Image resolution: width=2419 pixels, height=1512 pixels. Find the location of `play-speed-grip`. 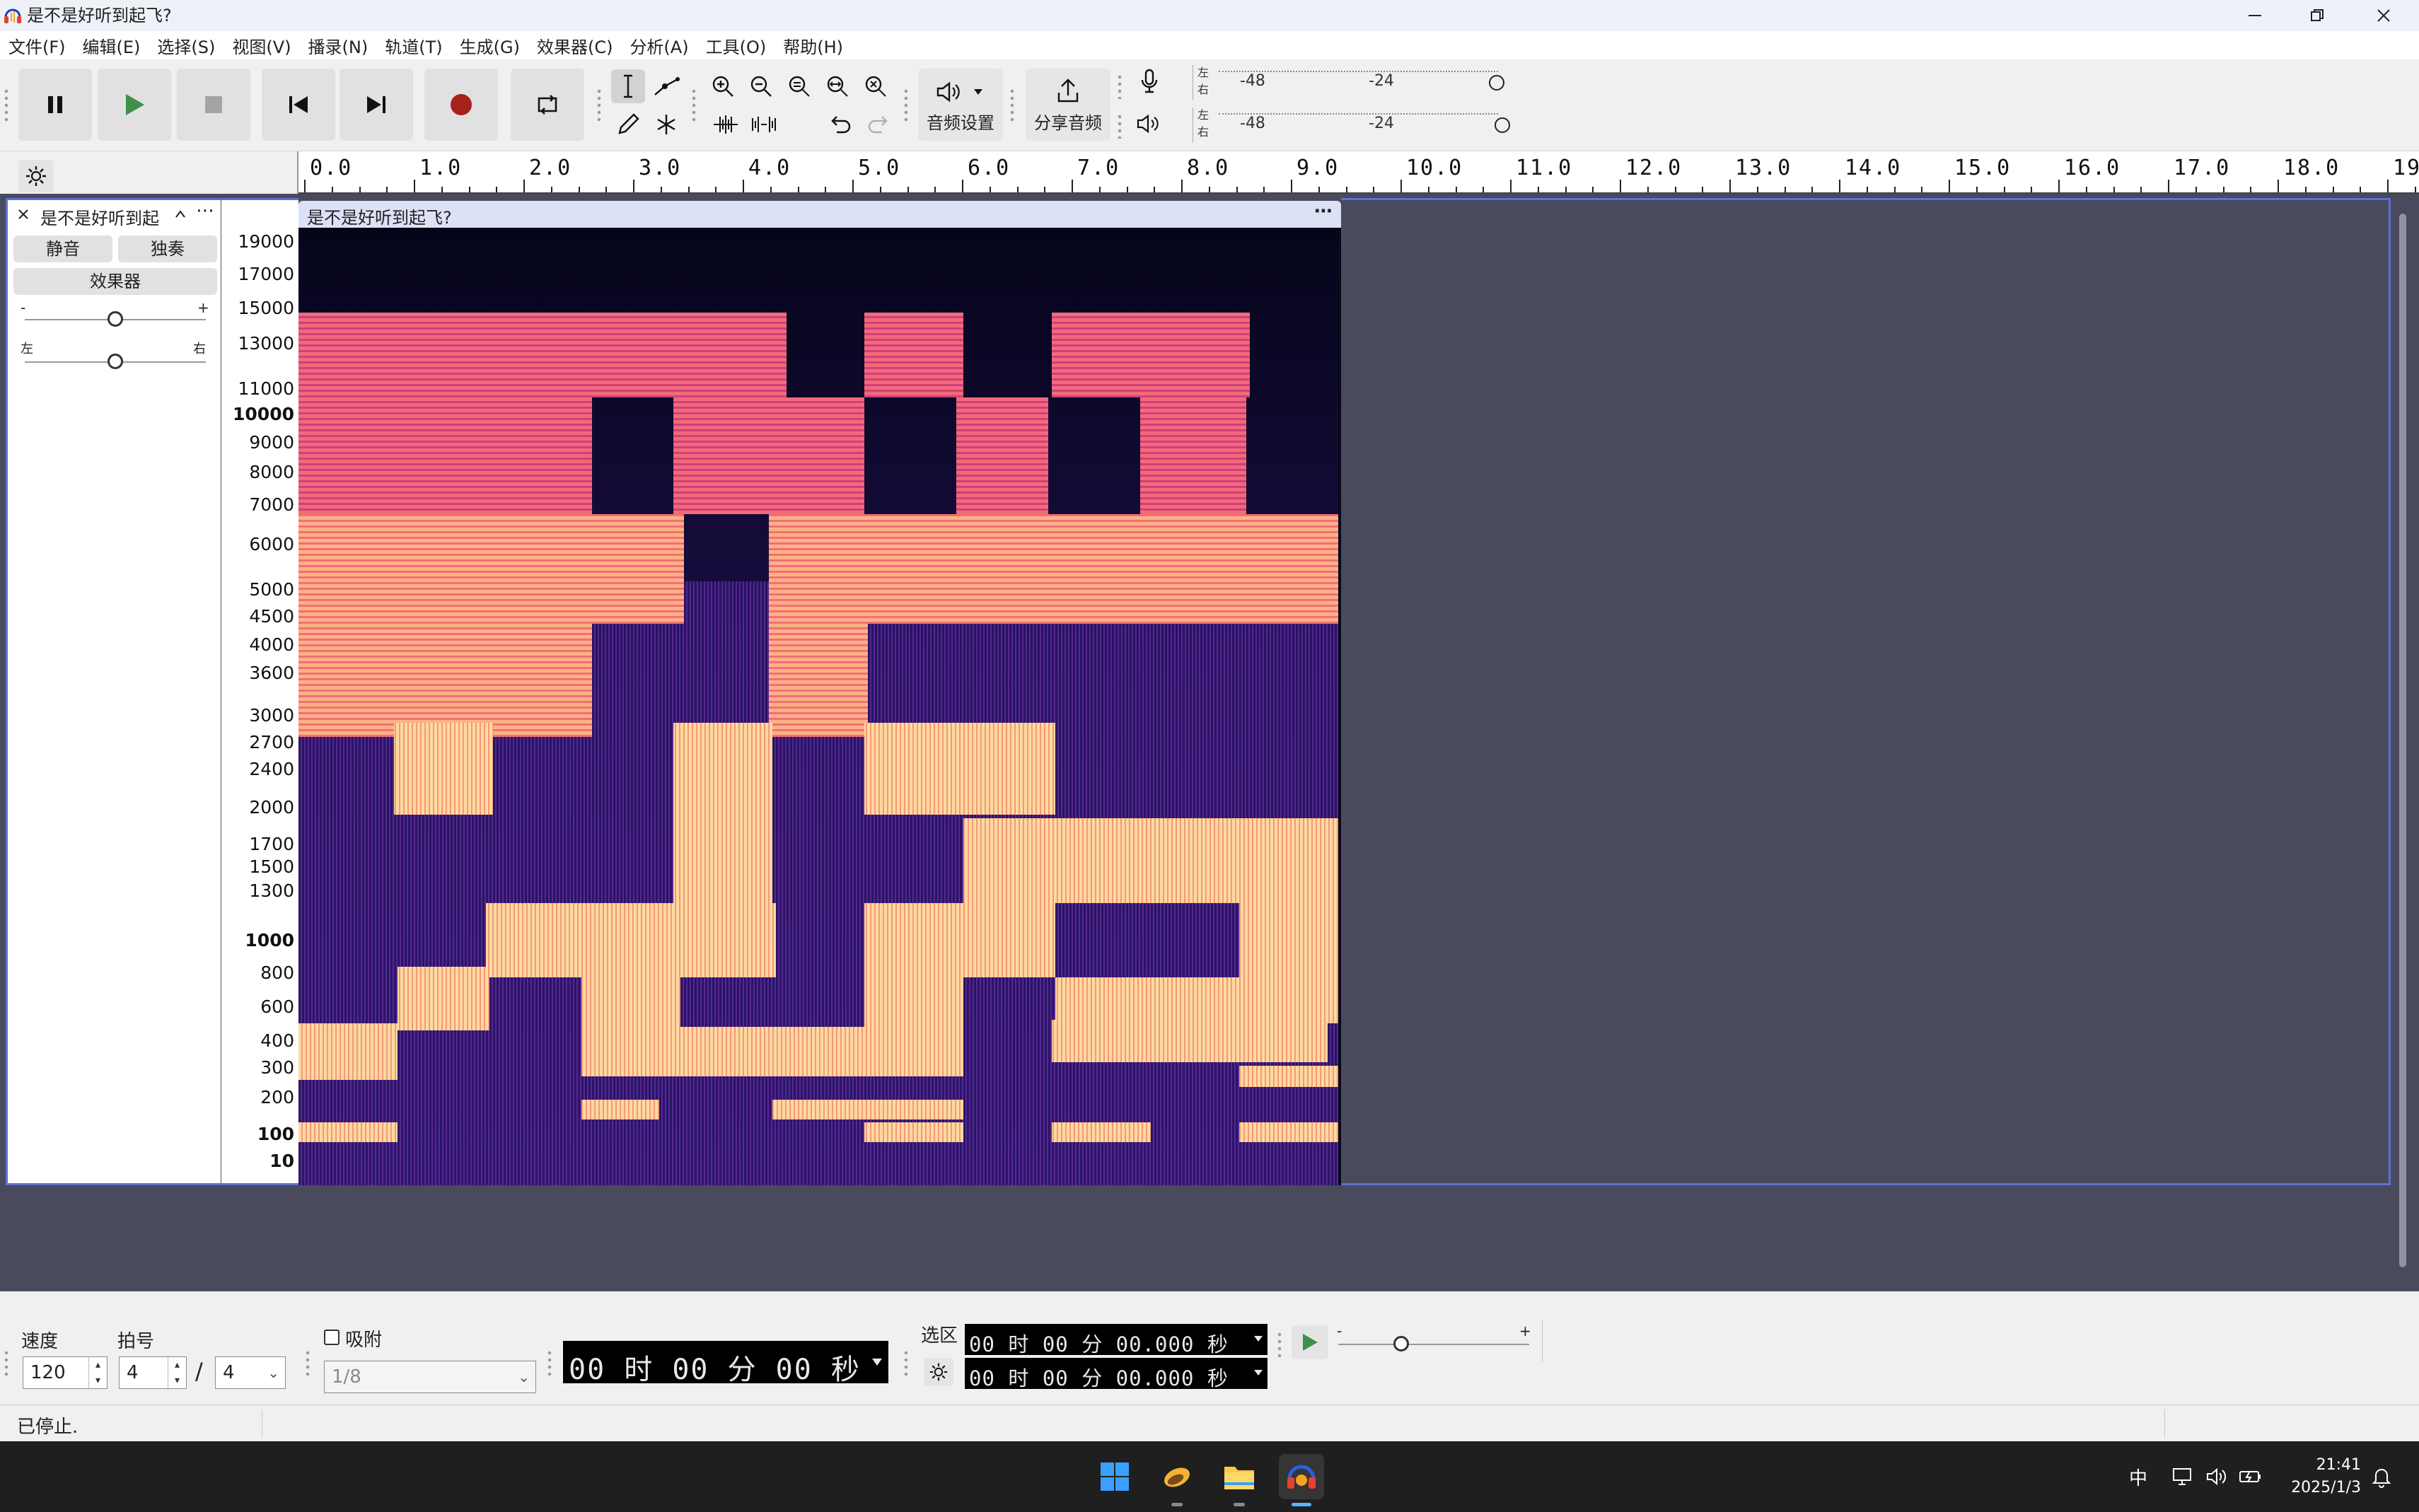

play-speed-grip is located at coordinates (1280, 1345).